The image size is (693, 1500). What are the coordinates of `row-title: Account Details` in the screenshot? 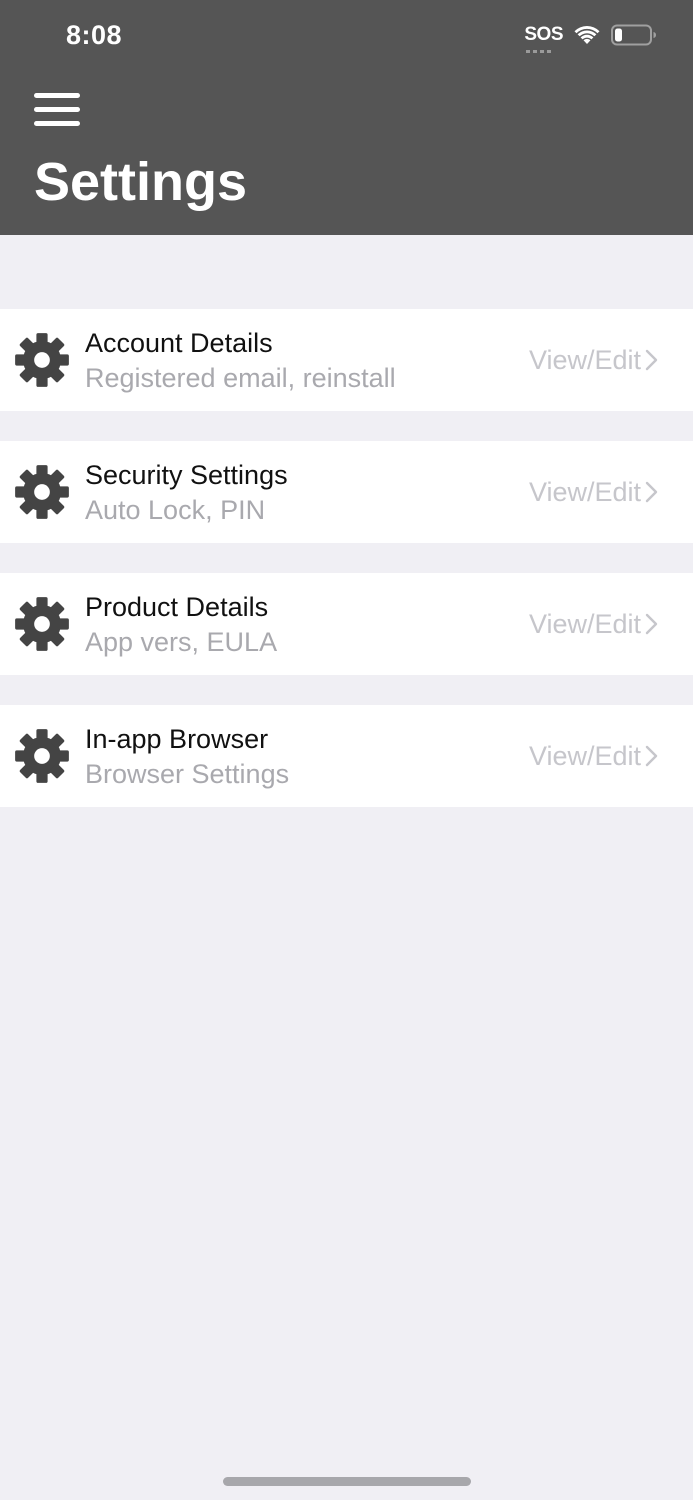 It's located at (179, 343).